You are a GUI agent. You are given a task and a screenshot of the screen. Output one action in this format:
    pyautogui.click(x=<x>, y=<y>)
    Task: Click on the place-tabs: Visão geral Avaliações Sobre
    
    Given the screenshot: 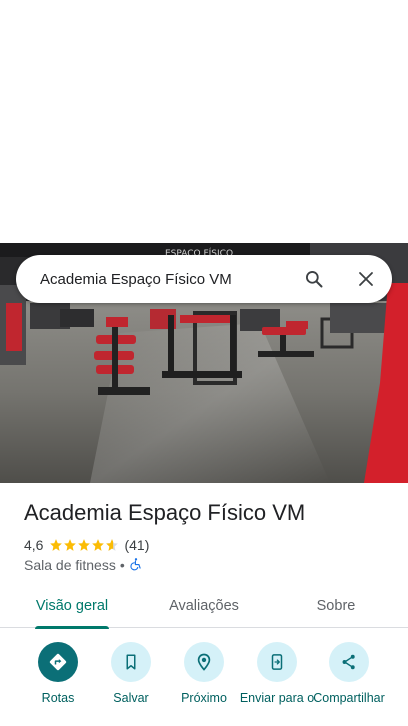 What is the action you would take?
    pyautogui.click(x=204, y=606)
    